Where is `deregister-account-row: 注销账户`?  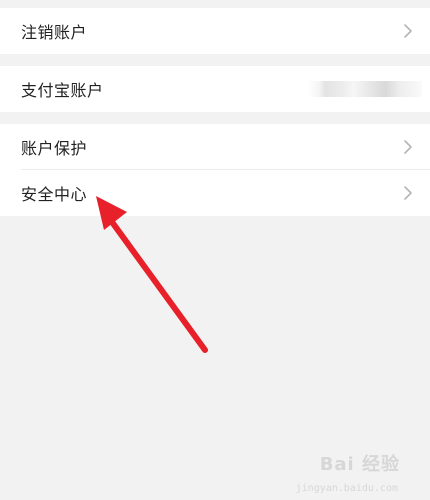
deregister-account-row: 注销账户 is located at coordinates (215, 31).